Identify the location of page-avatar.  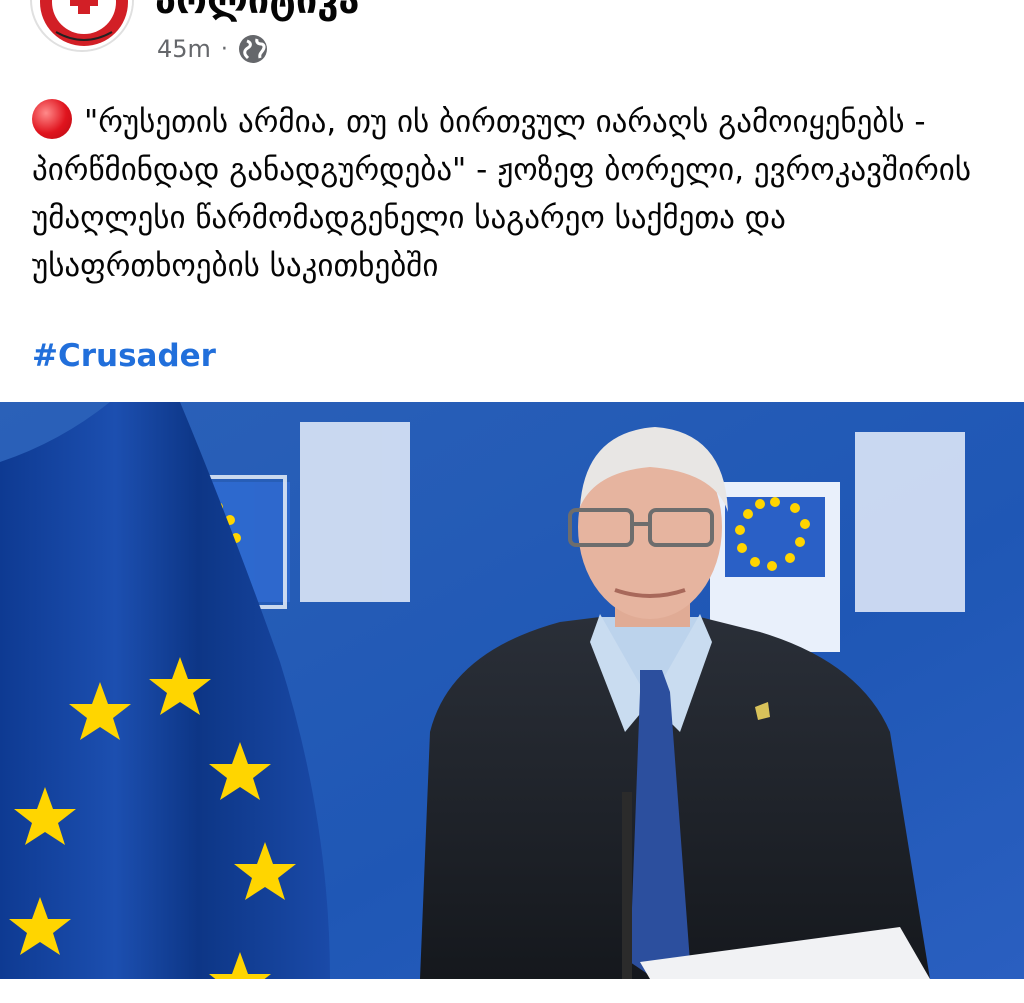
(82, 26).